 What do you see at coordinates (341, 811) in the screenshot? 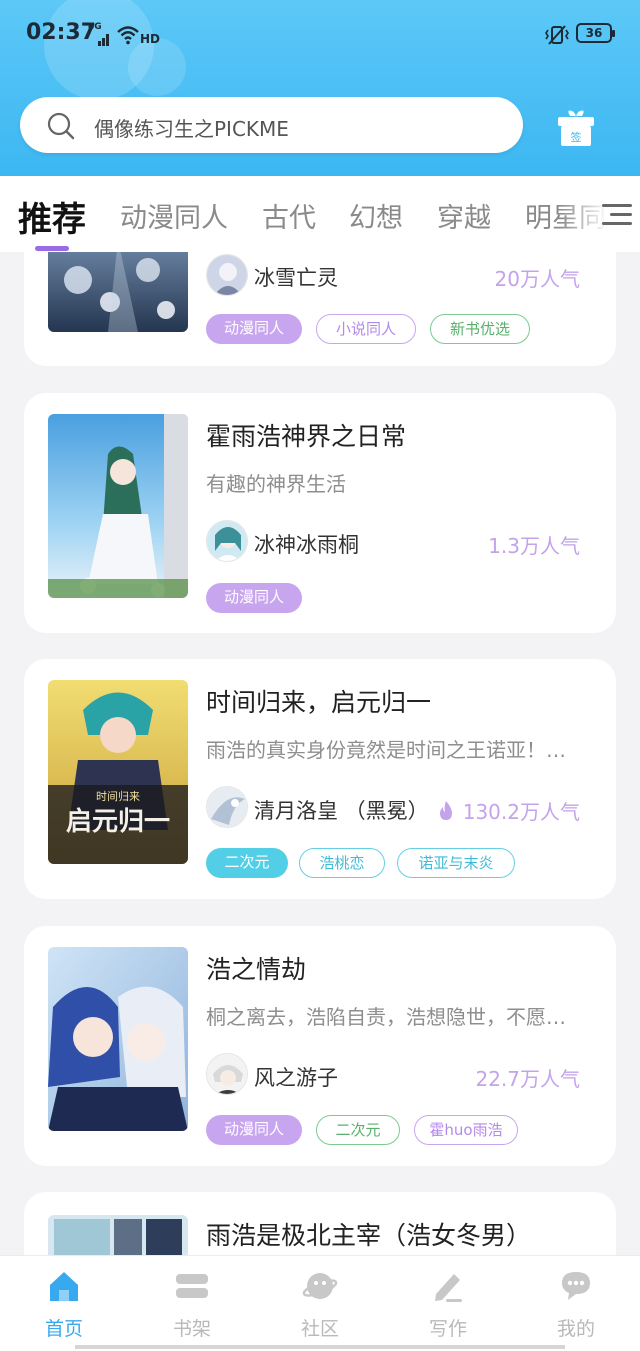
I see `author-name: 清月洛皇 （黑冕）` at bounding box center [341, 811].